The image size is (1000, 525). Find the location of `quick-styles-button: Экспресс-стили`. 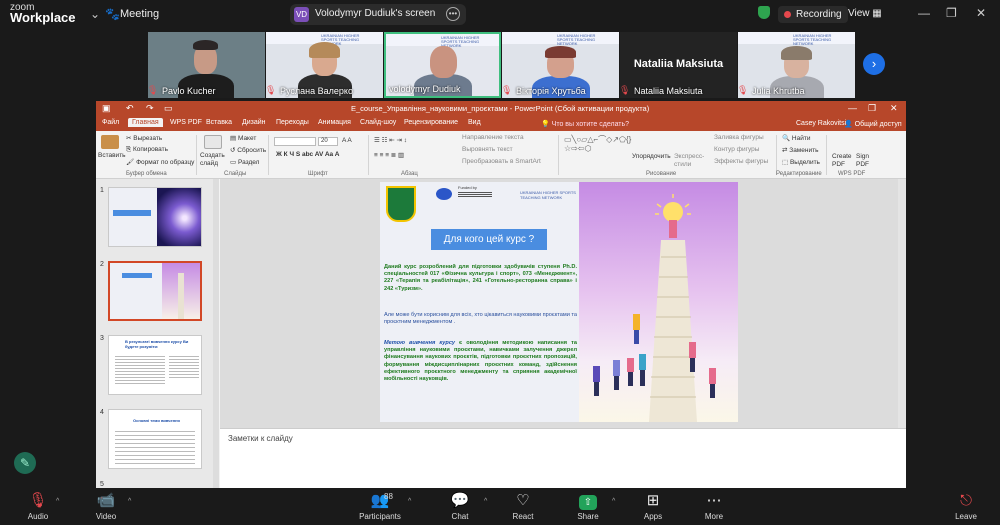

quick-styles-button: Экспресс-стили is located at coordinates (692, 161).